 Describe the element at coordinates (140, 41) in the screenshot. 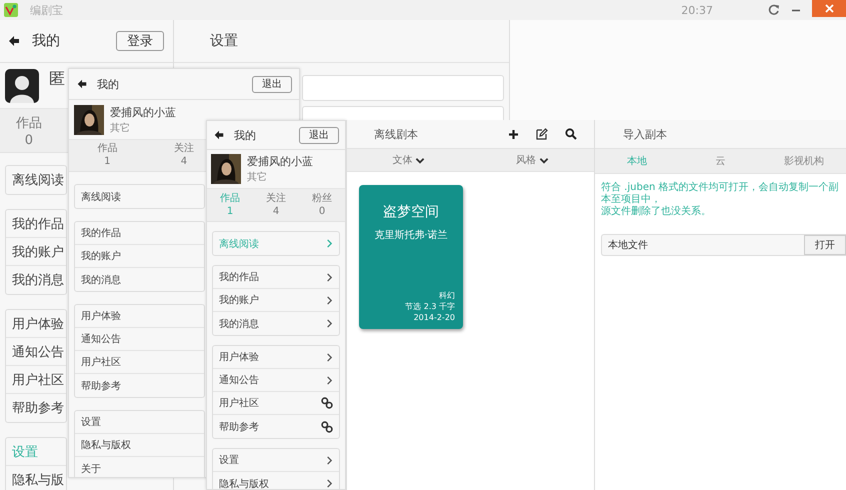

I see `account-button: 登录` at that location.